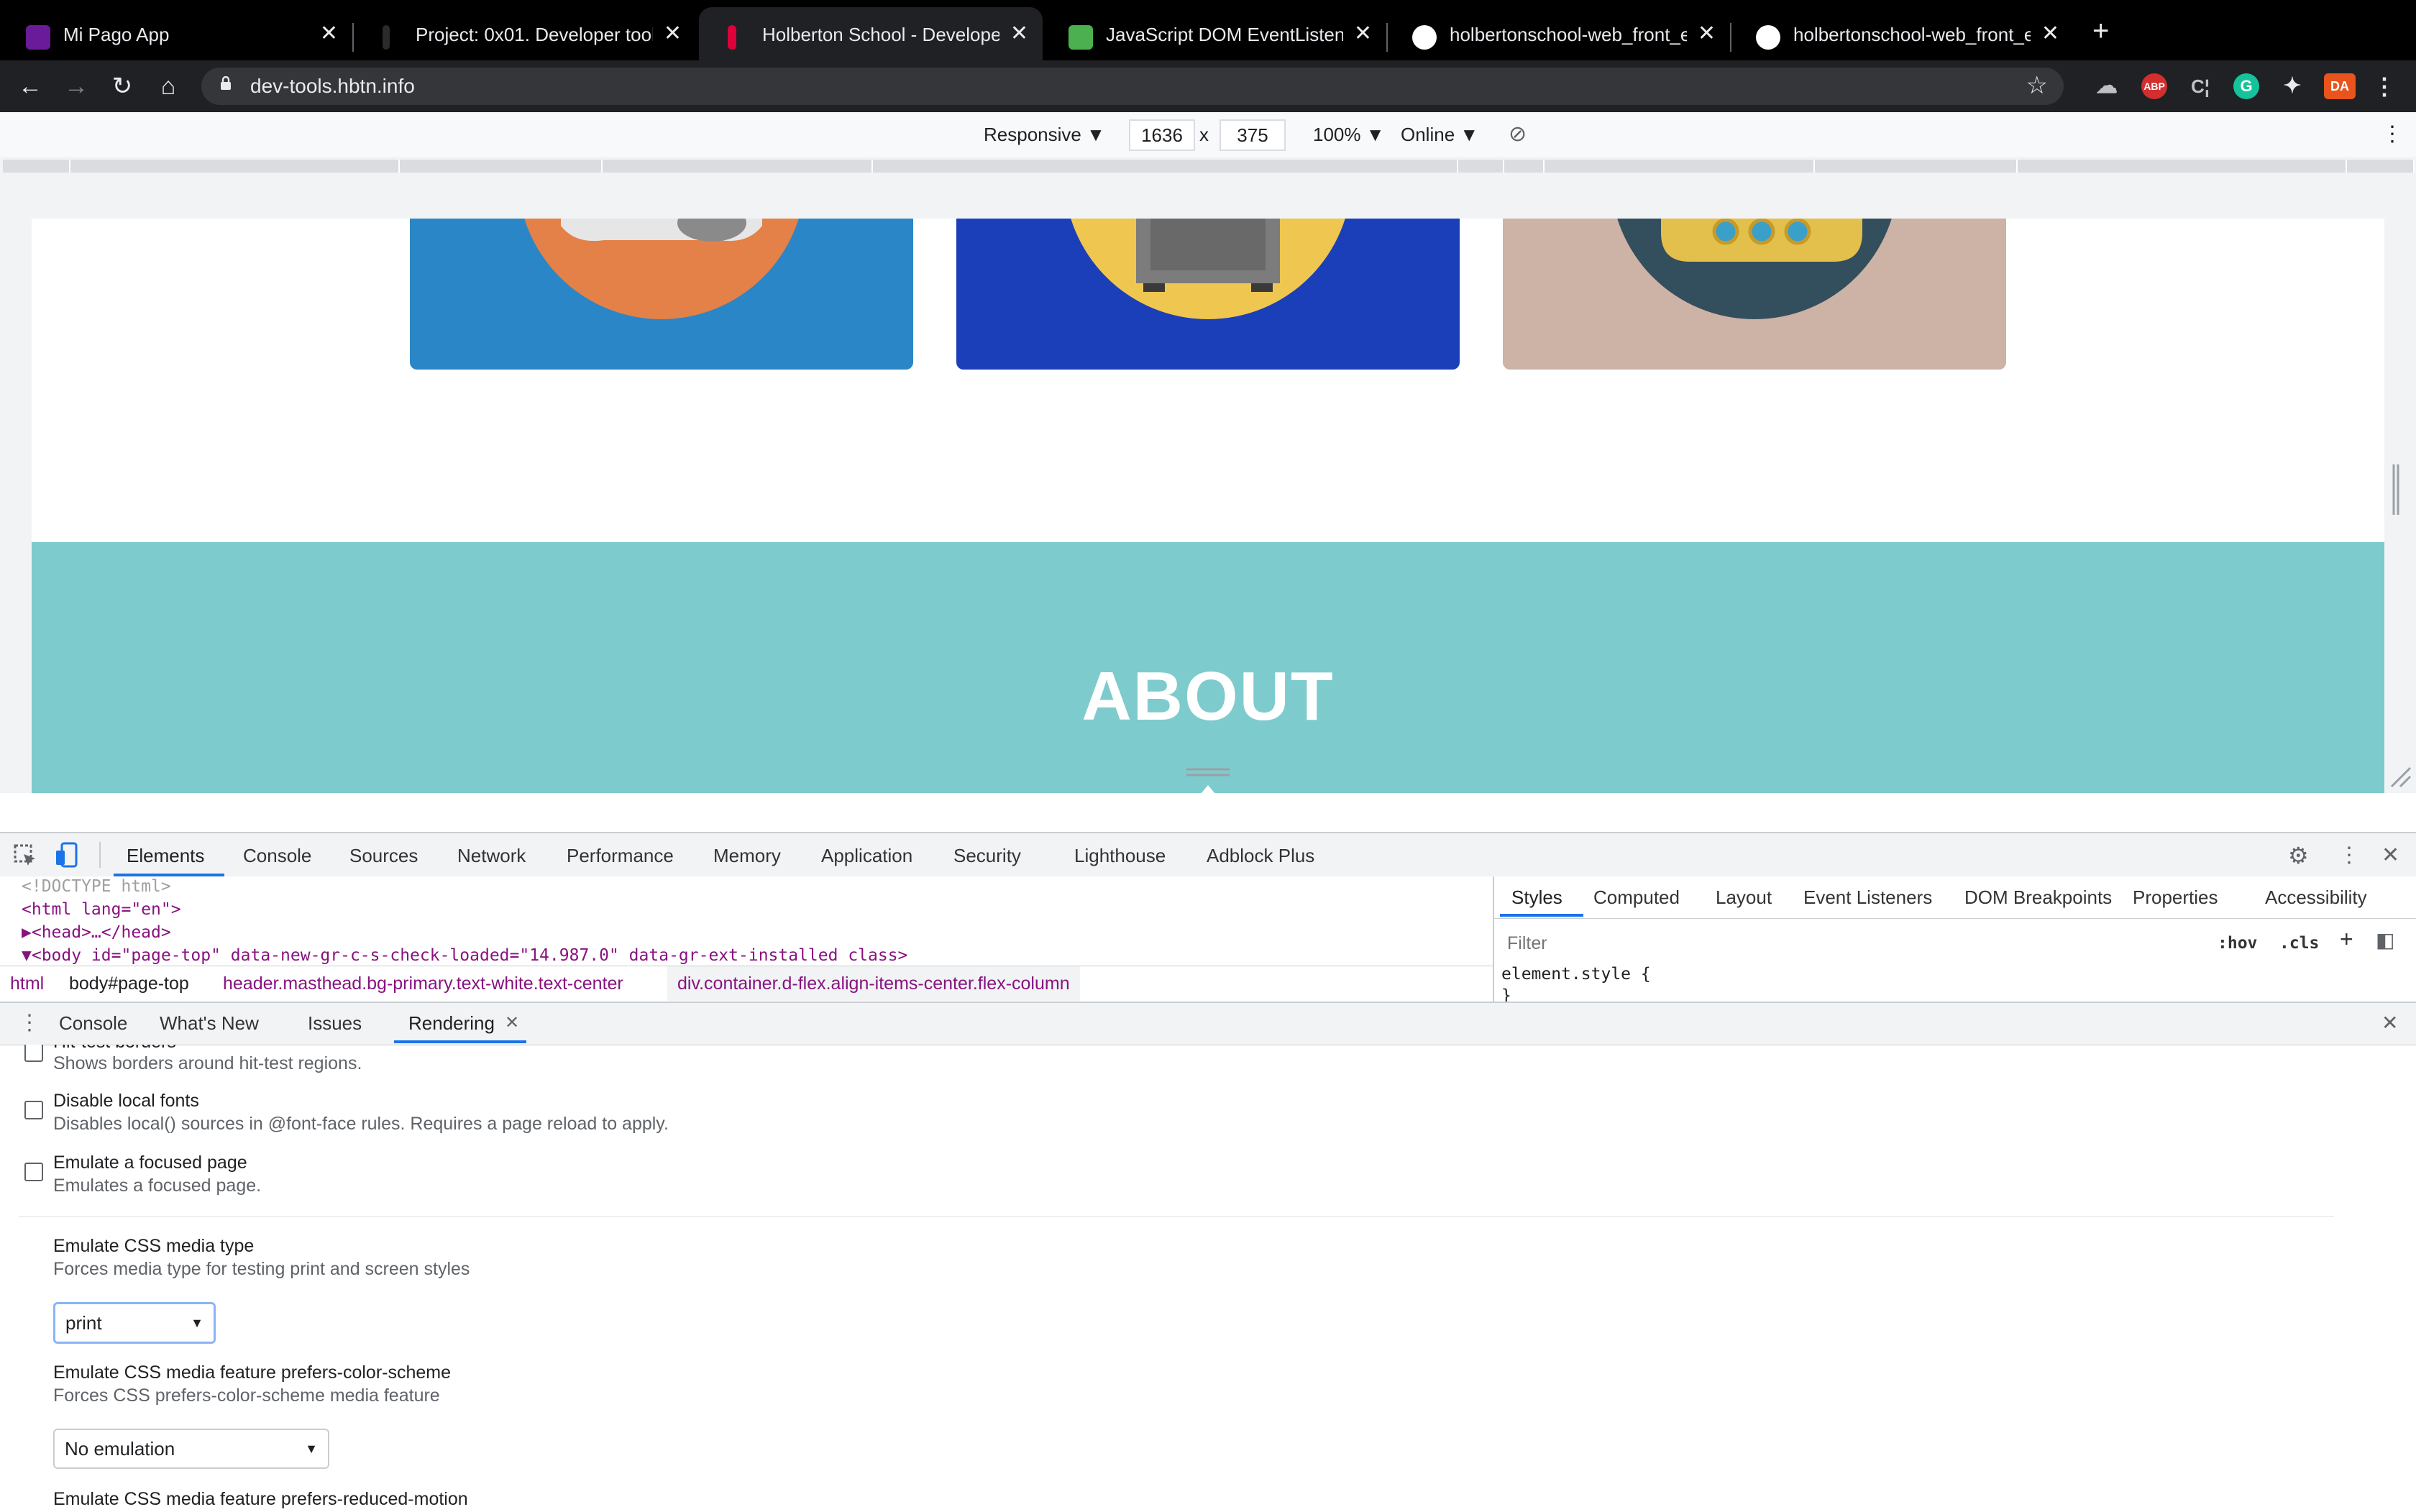 Image resolution: width=2416 pixels, height=1512 pixels. Describe the element at coordinates (1576, 974) in the screenshot. I see `element-style-rule: element.style {` at that location.